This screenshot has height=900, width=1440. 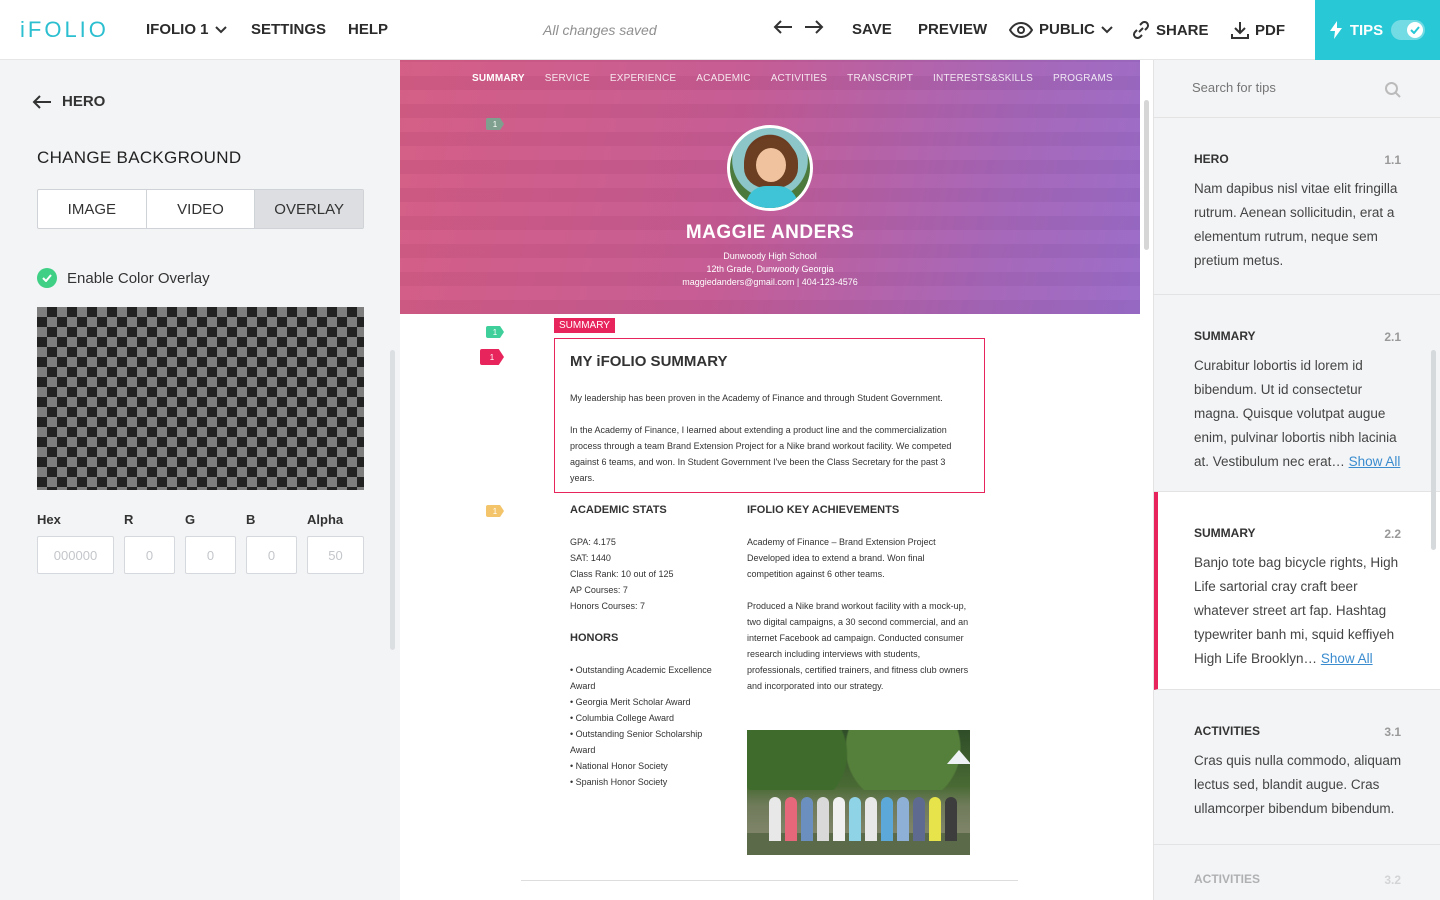 I want to click on panel-scrollbar, so click(x=392, y=500).